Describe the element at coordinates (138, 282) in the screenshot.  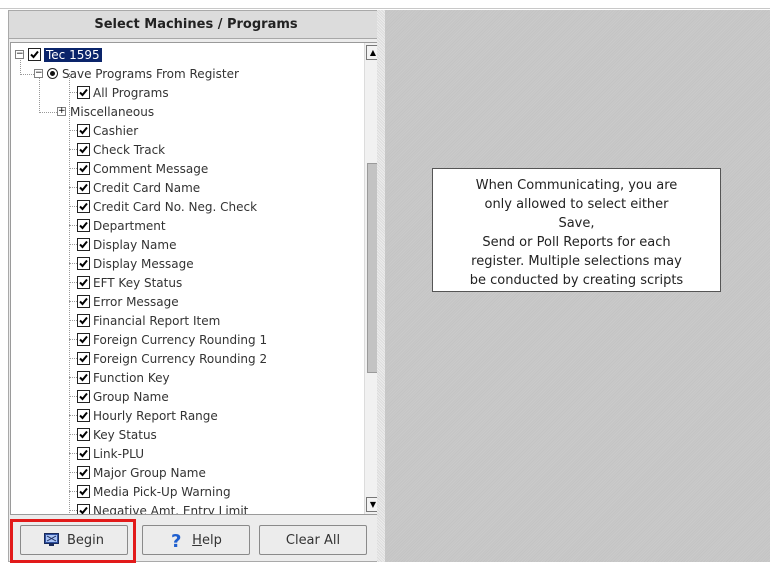
I see `tree-item-label: EFT Key Status` at that location.